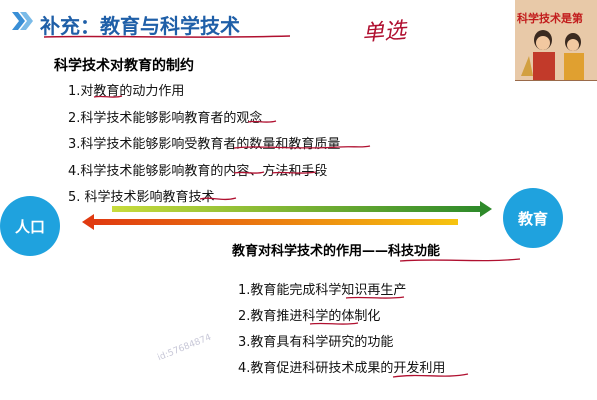 The image size is (597, 400). I want to click on education-circle: 教育, so click(533, 218).